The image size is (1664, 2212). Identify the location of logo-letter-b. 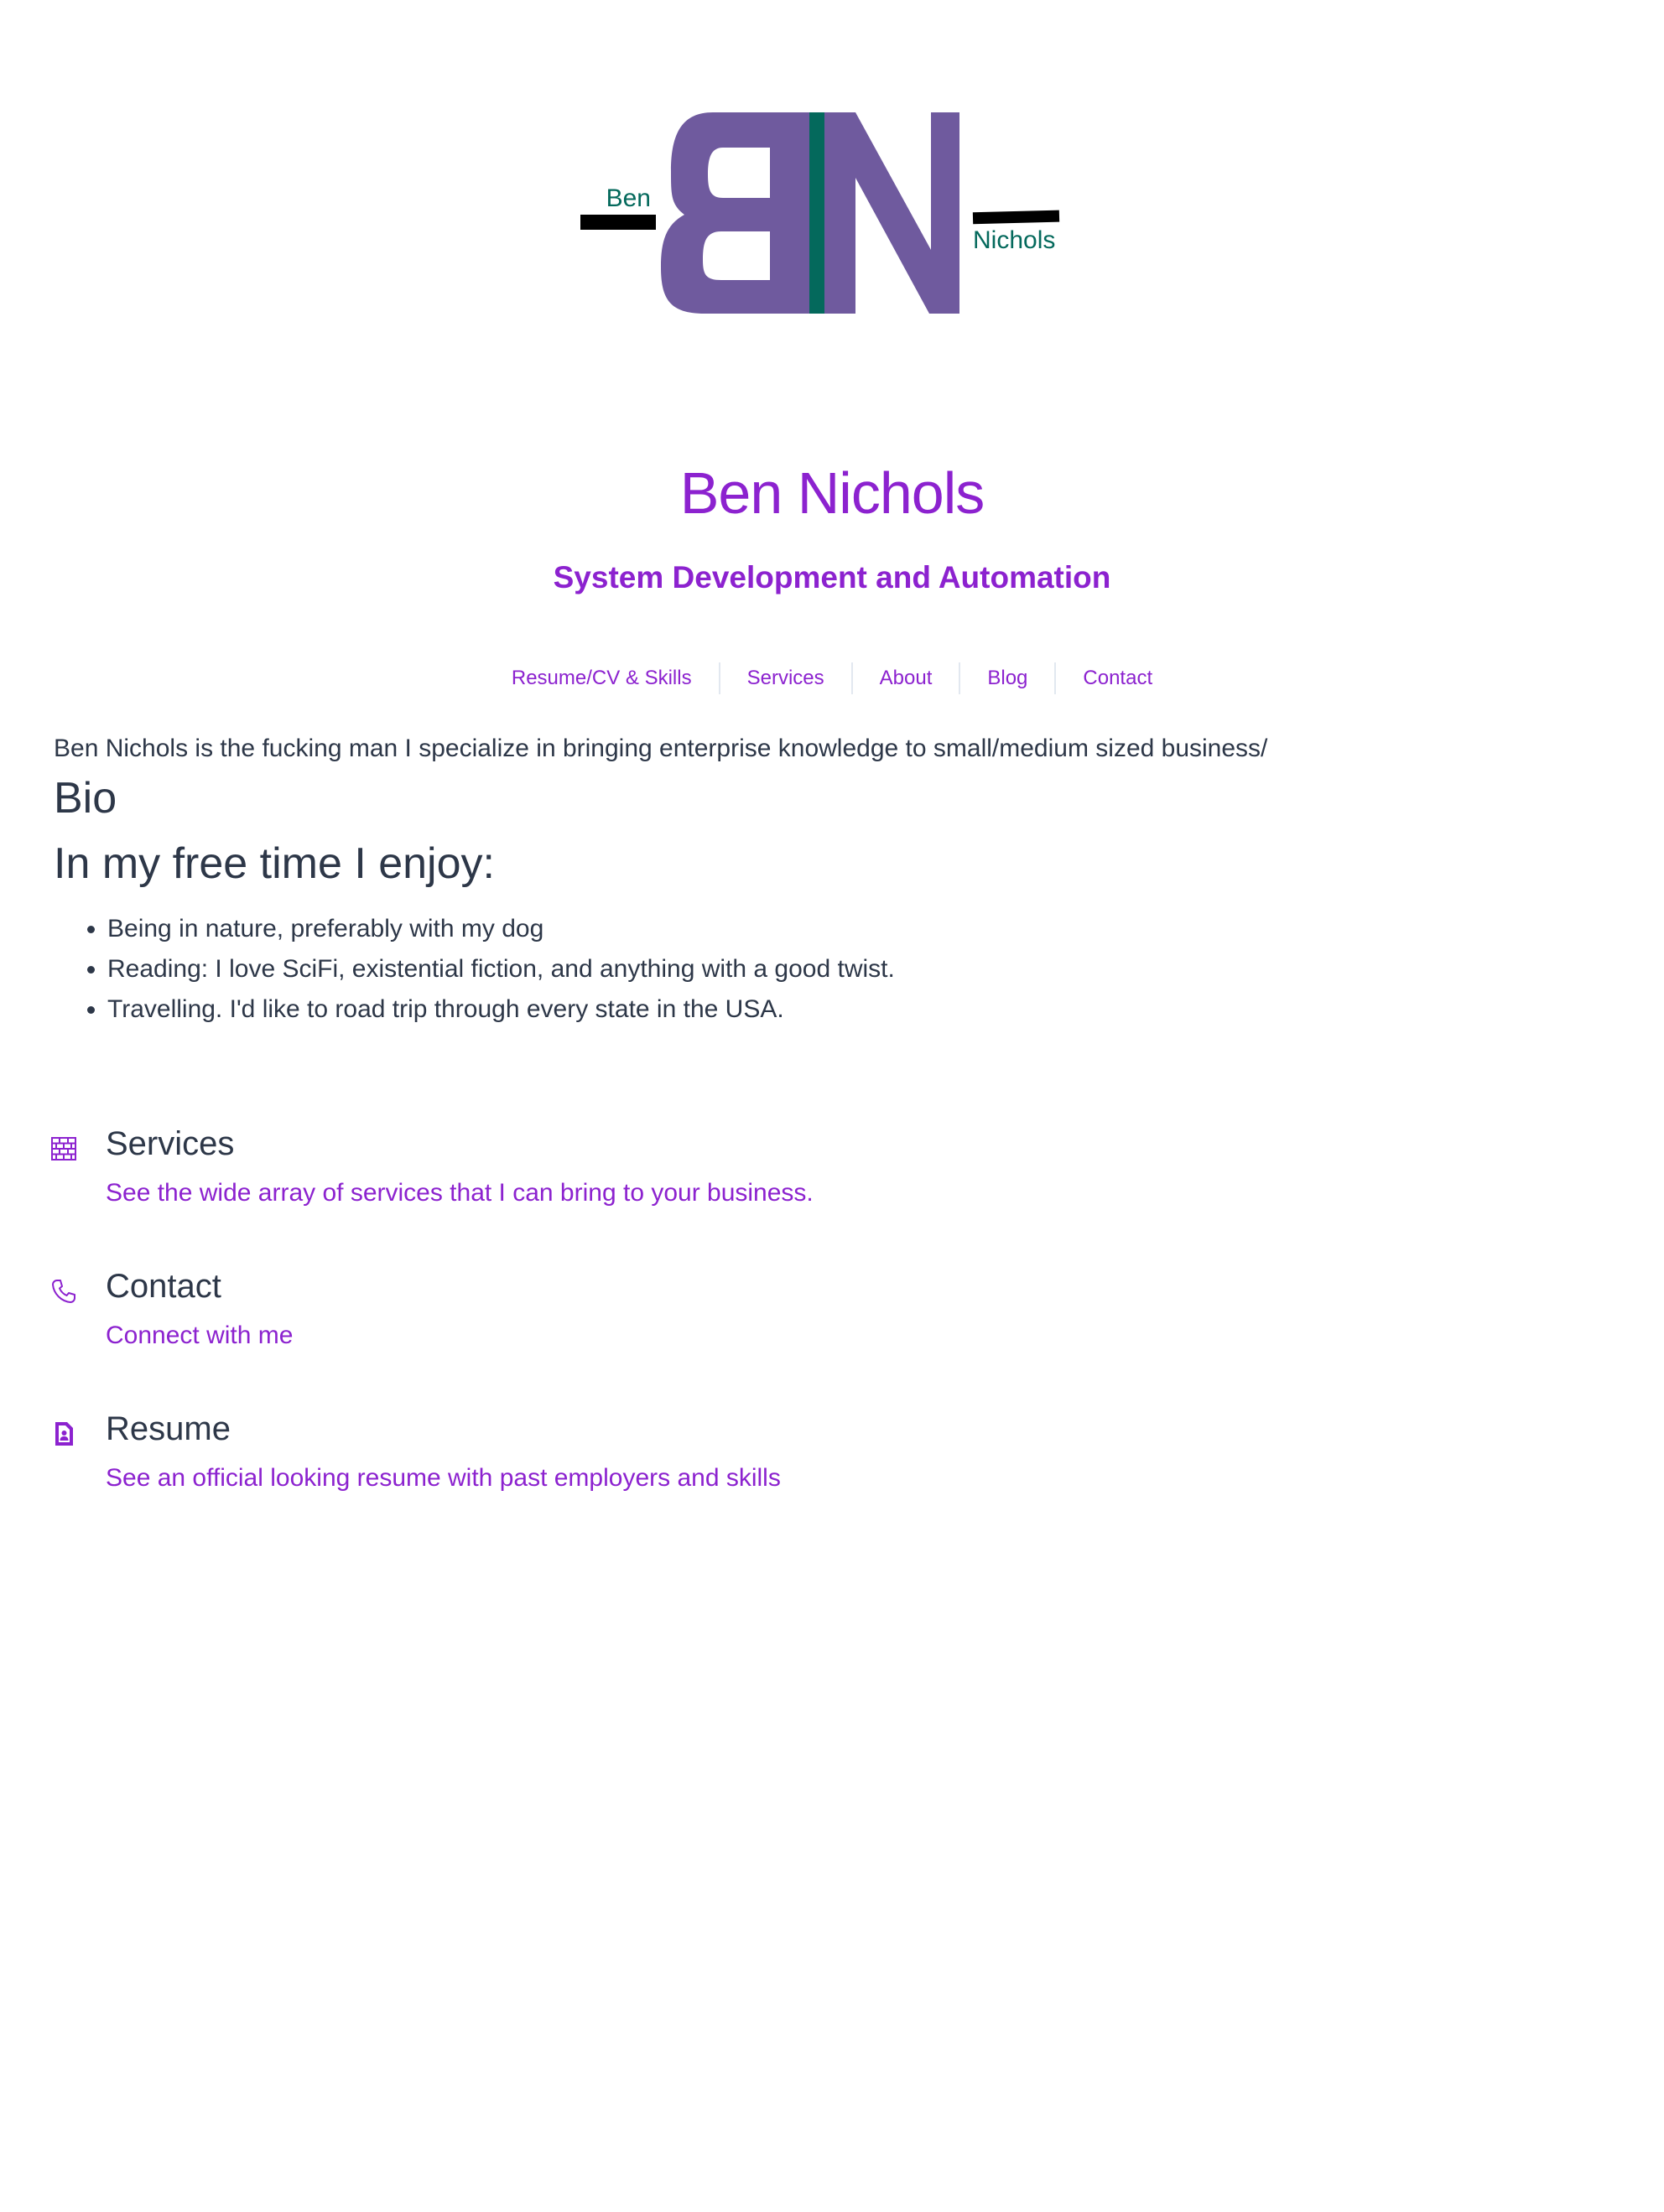
(735, 213).